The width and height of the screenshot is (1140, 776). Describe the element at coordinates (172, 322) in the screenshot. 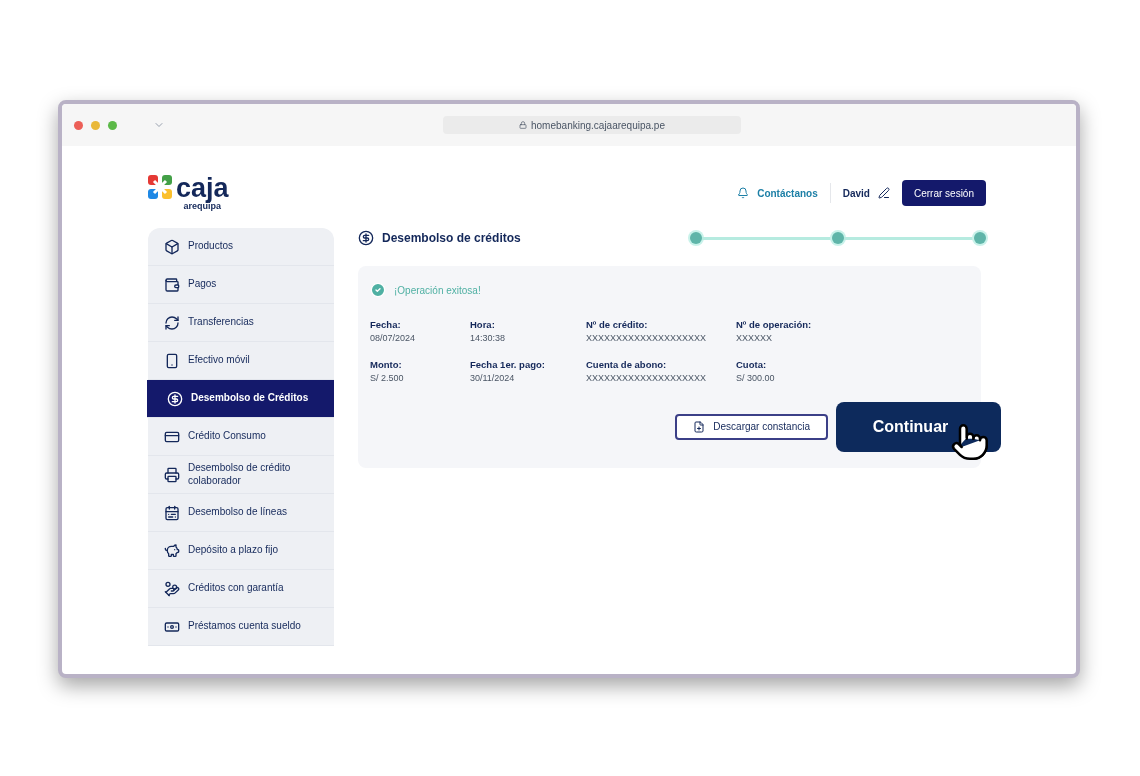

I see `refresh-icon` at that location.